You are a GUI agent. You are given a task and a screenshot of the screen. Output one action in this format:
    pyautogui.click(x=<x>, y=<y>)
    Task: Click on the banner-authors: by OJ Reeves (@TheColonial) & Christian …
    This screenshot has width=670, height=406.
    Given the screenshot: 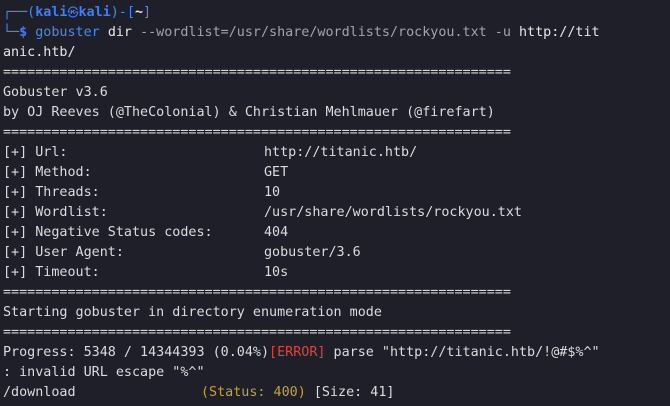 What is the action you would take?
    pyautogui.click(x=249, y=112)
    